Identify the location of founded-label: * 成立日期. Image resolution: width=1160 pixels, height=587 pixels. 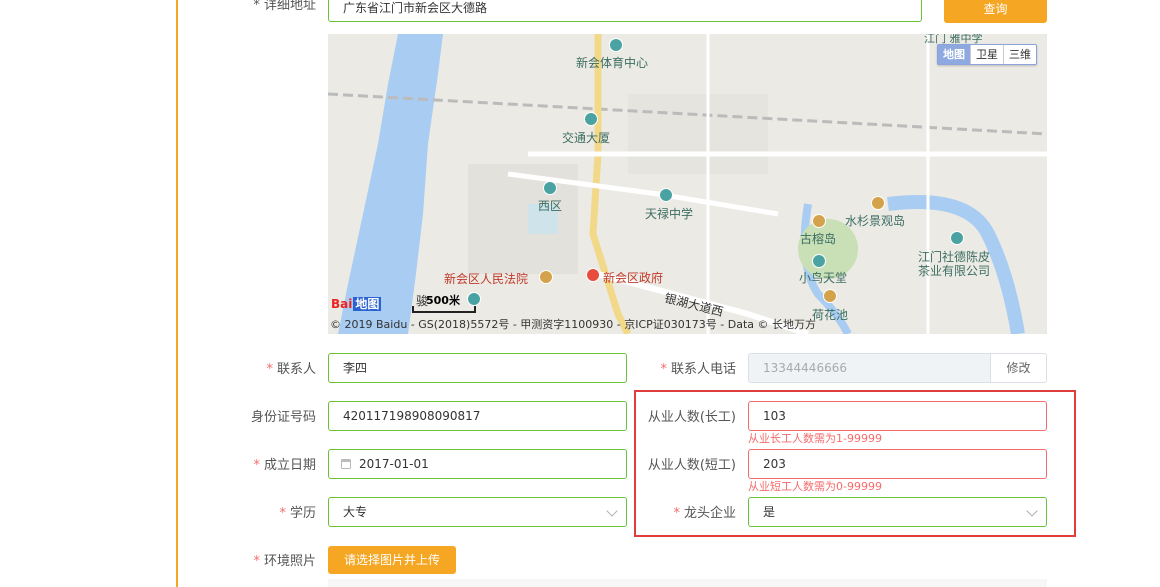
(284, 465).